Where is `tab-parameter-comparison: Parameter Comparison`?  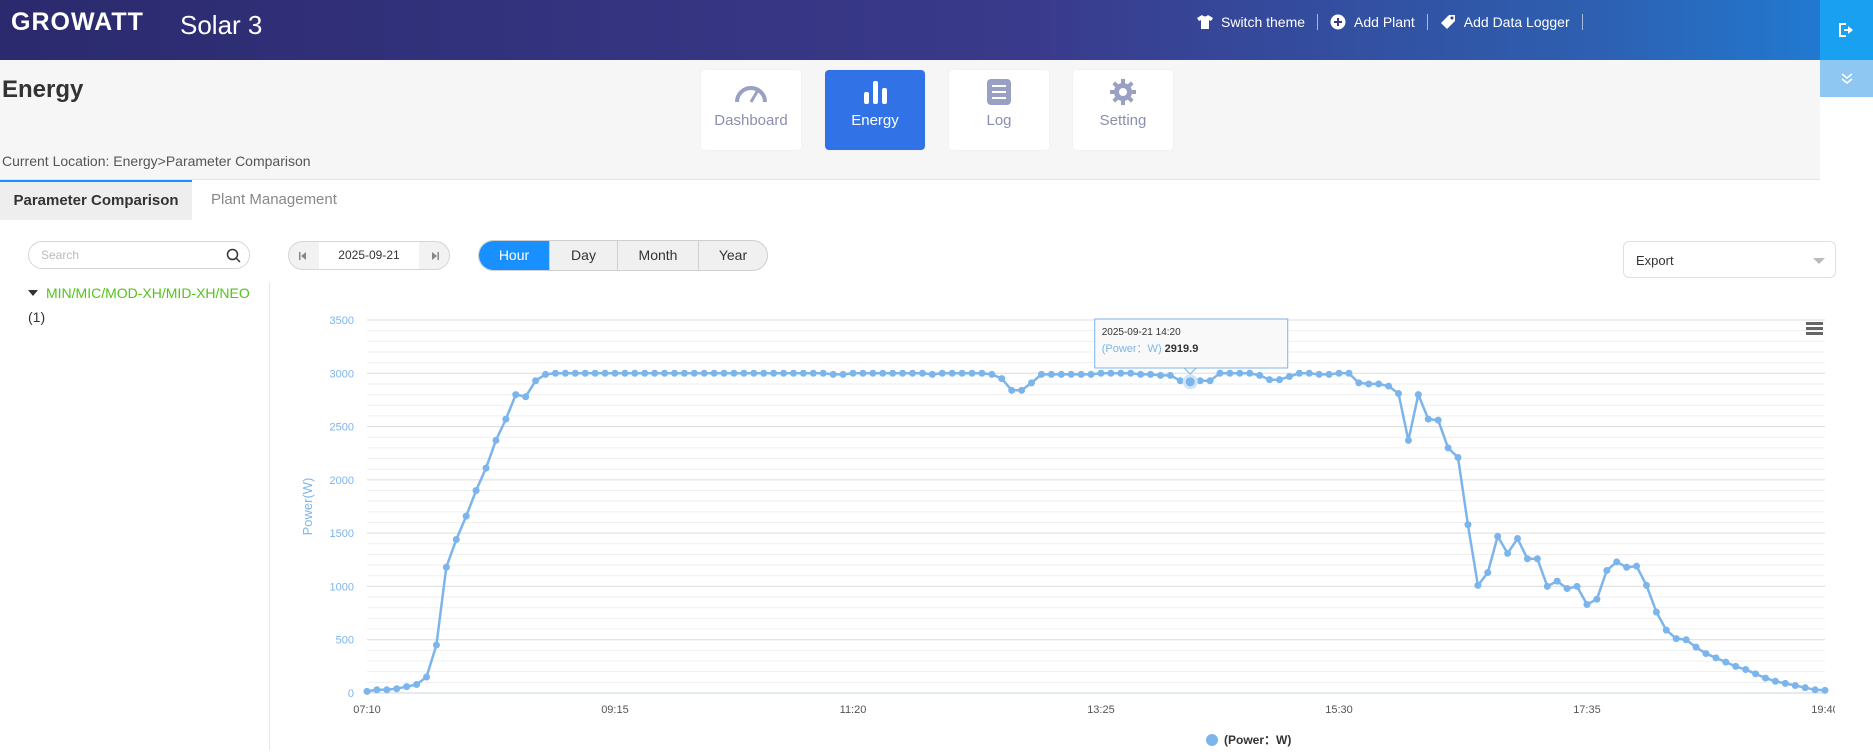 tab-parameter-comparison: Parameter Comparison is located at coordinates (96, 200).